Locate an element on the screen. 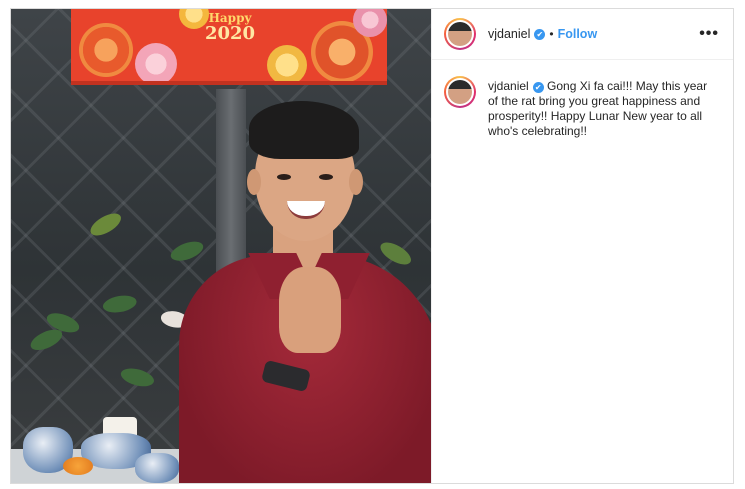 Image resolution: width=745 pixels, height=489 pixels. post-header: vjdaniel ✔ • Follow ••• is located at coordinates (582, 34).